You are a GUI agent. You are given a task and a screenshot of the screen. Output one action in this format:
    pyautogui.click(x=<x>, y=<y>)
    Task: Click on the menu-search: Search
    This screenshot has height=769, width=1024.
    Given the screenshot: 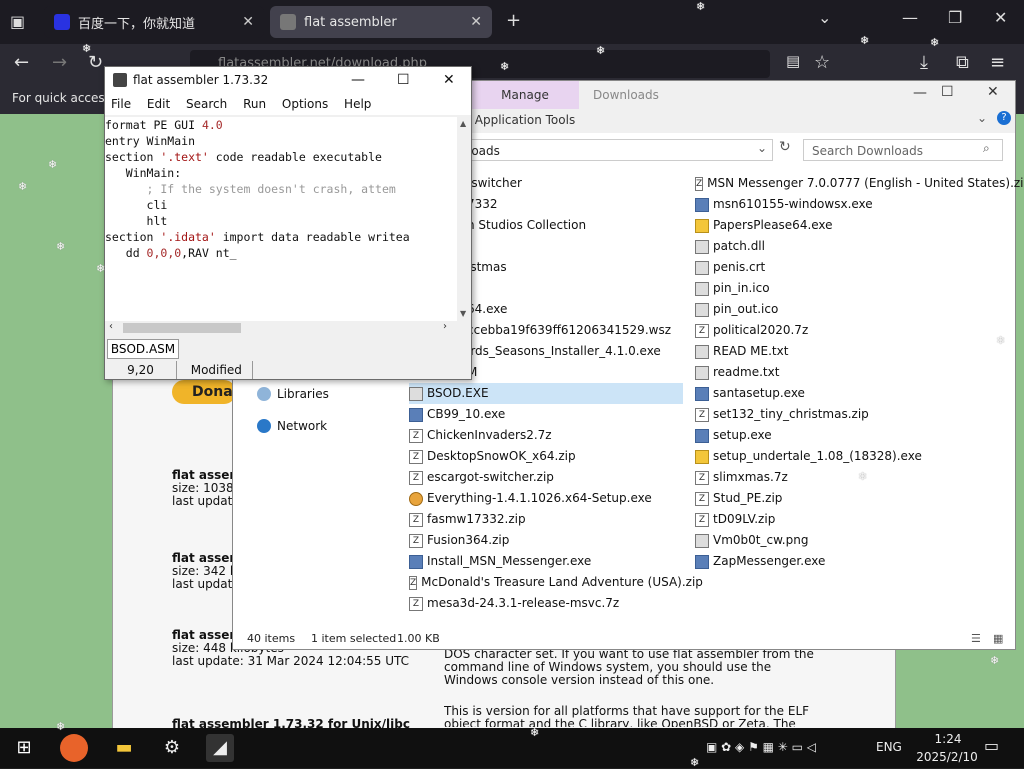 What is the action you would take?
    pyautogui.click(x=206, y=104)
    